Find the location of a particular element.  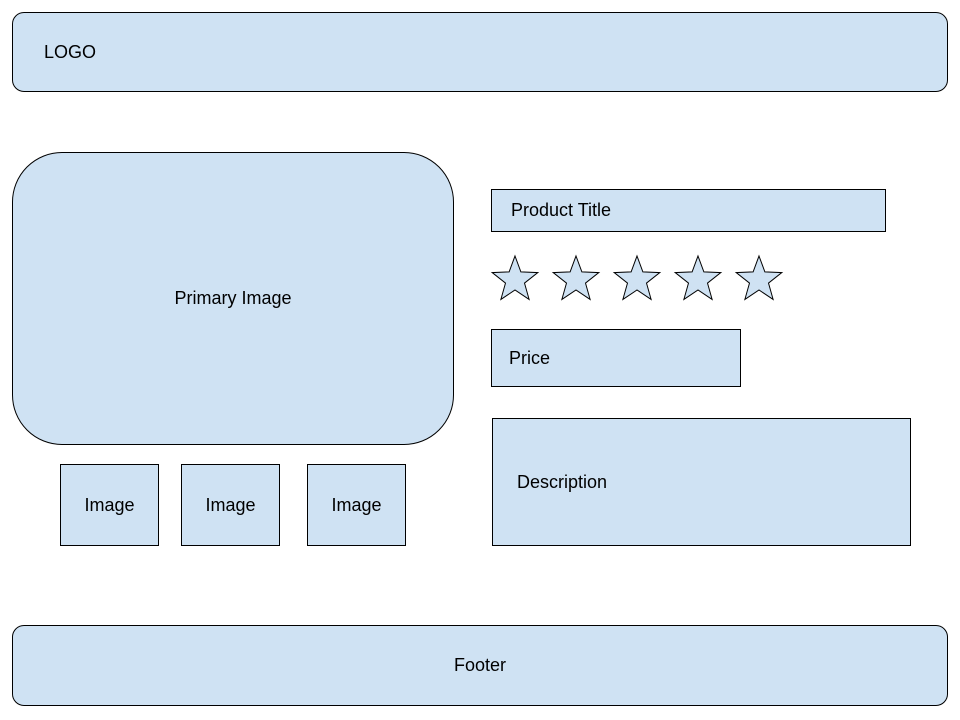

footer-label: Footer is located at coordinates (480, 665).